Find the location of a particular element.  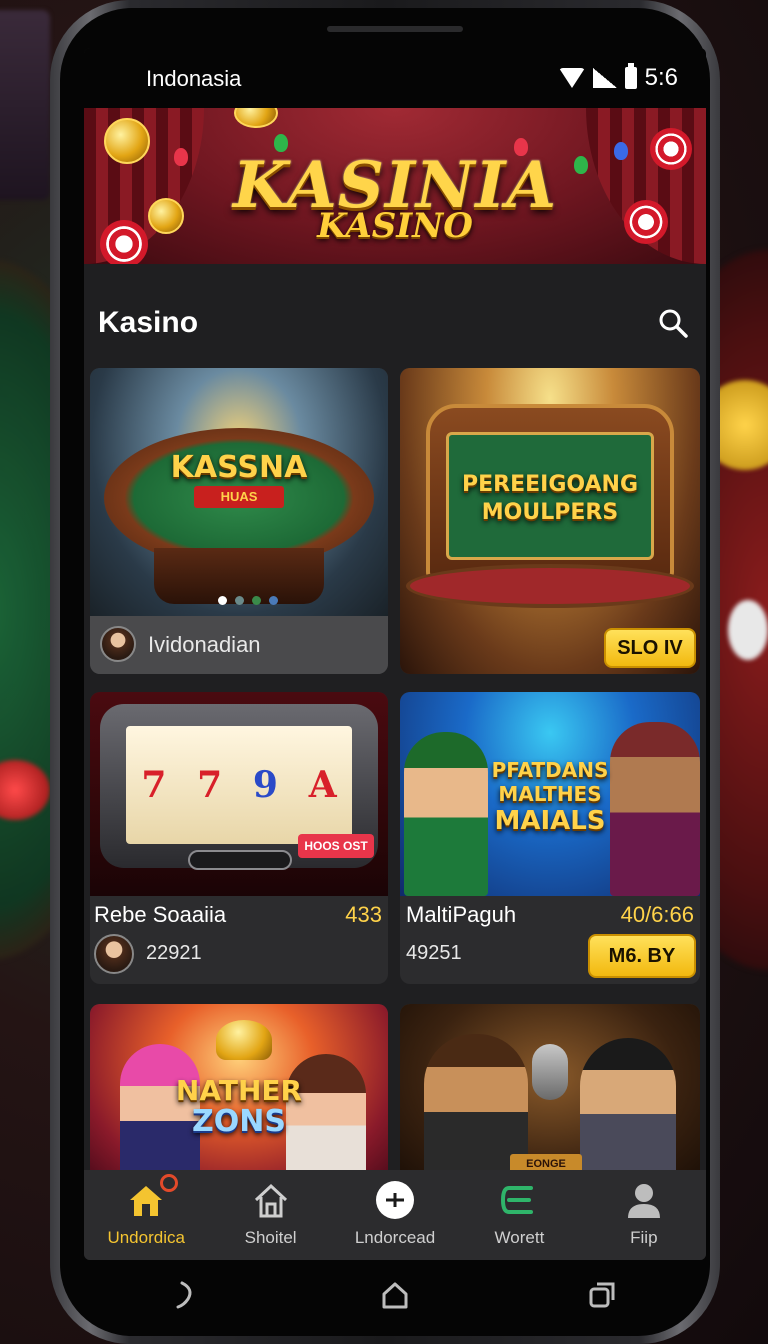

game-stat: 22921 is located at coordinates (174, 953).